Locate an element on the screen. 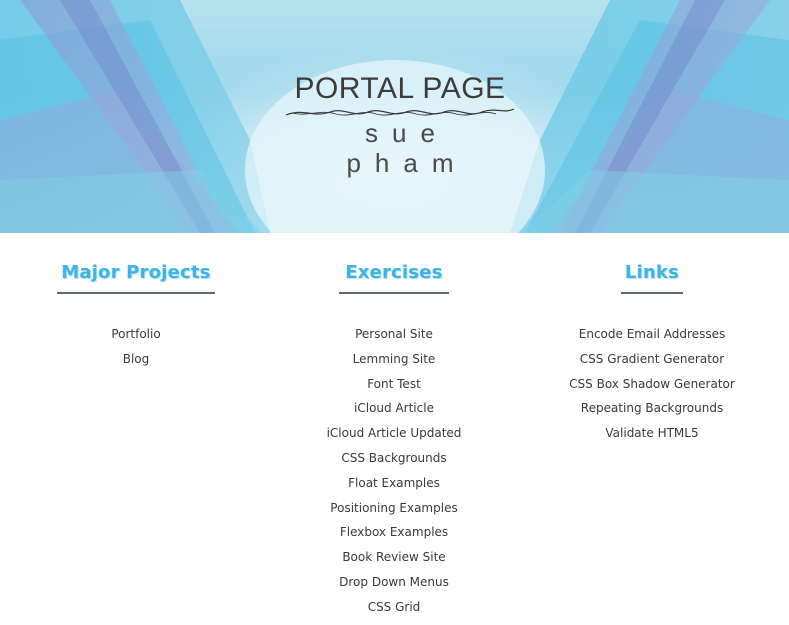 Image resolution: width=789 pixels, height=625 pixels. list-item: Float Examples is located at coordinates (394, 488).